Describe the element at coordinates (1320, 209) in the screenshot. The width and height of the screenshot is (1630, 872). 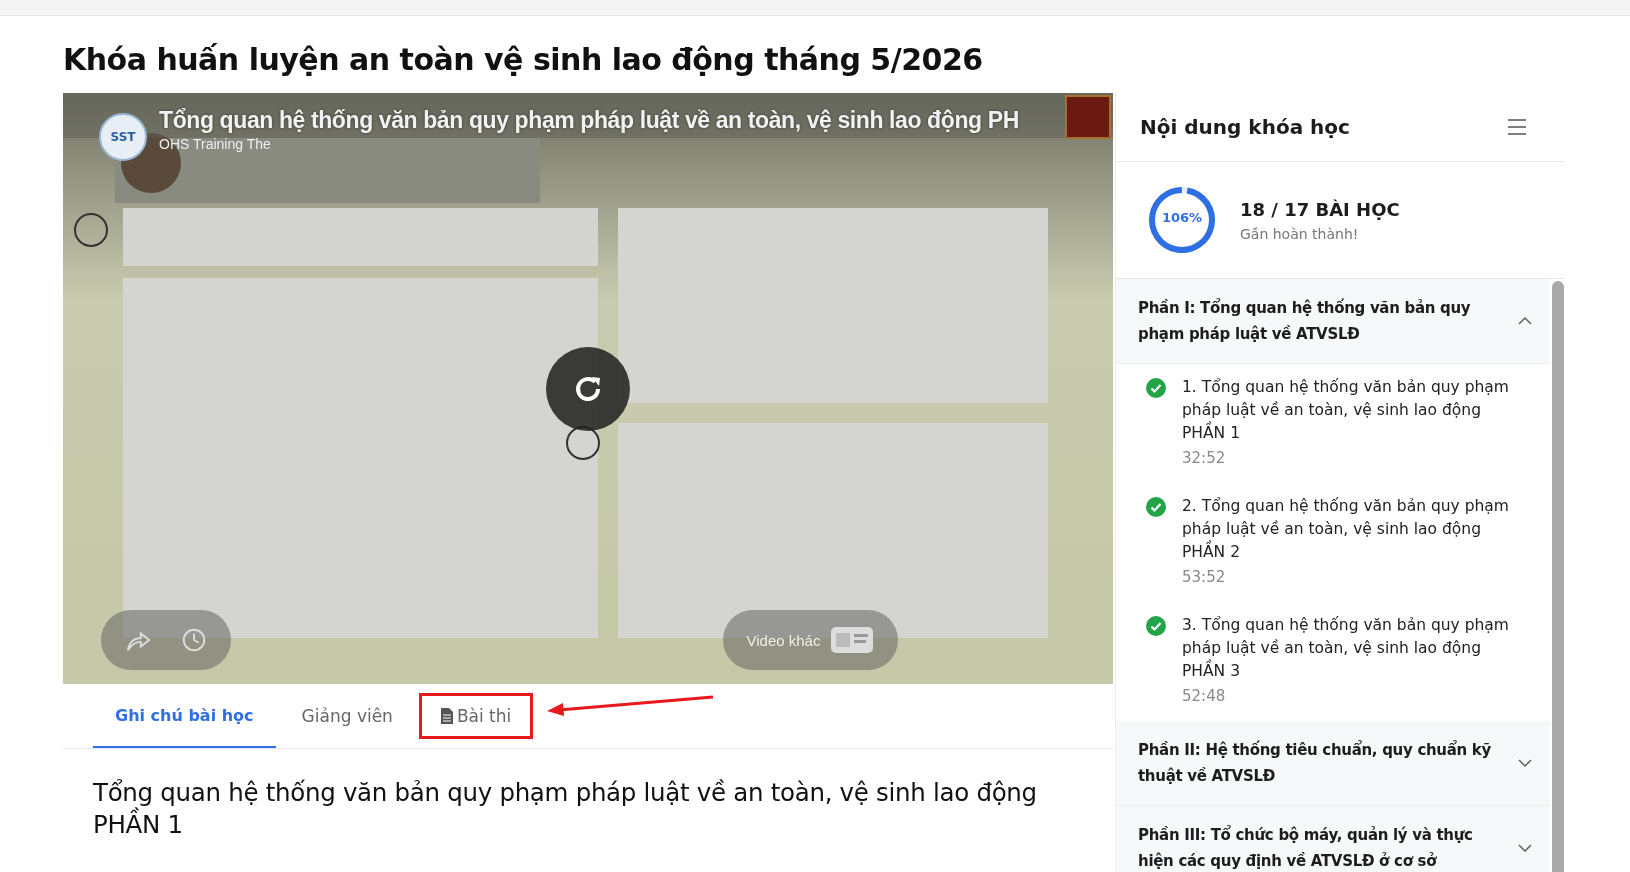
I see `lesson-count: 18 / 17 BÀI HỌC` at that location.